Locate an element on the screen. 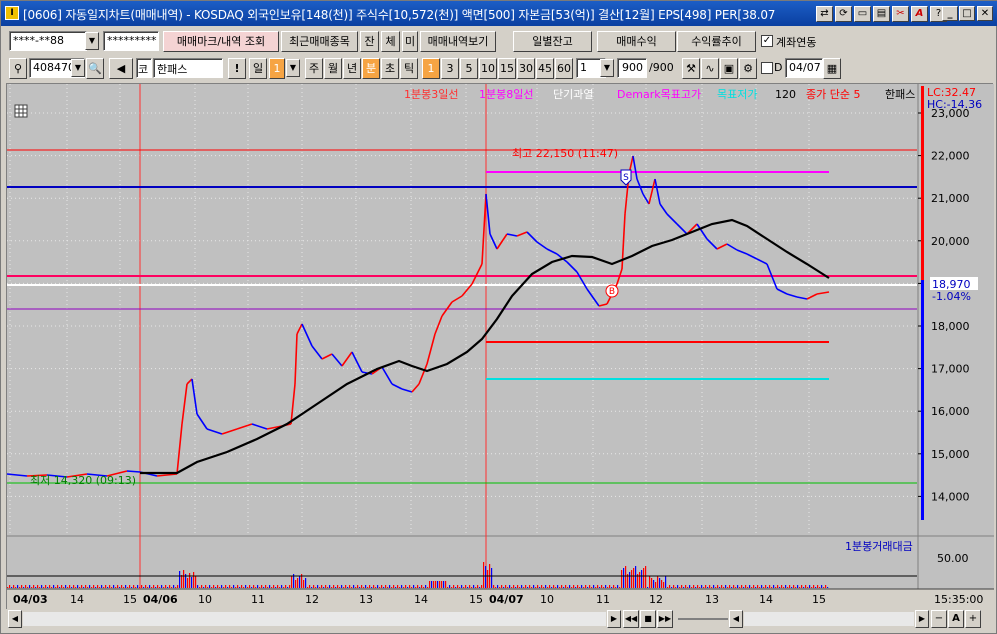 The image size is (997, 634). chart-auto-icon: A is located at coordinates (956, 619).